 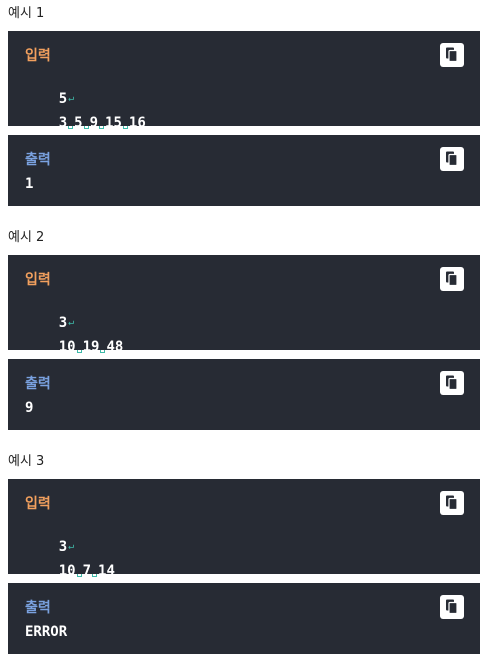 I want to click on input-token: 14, so click(x=106, y=571).